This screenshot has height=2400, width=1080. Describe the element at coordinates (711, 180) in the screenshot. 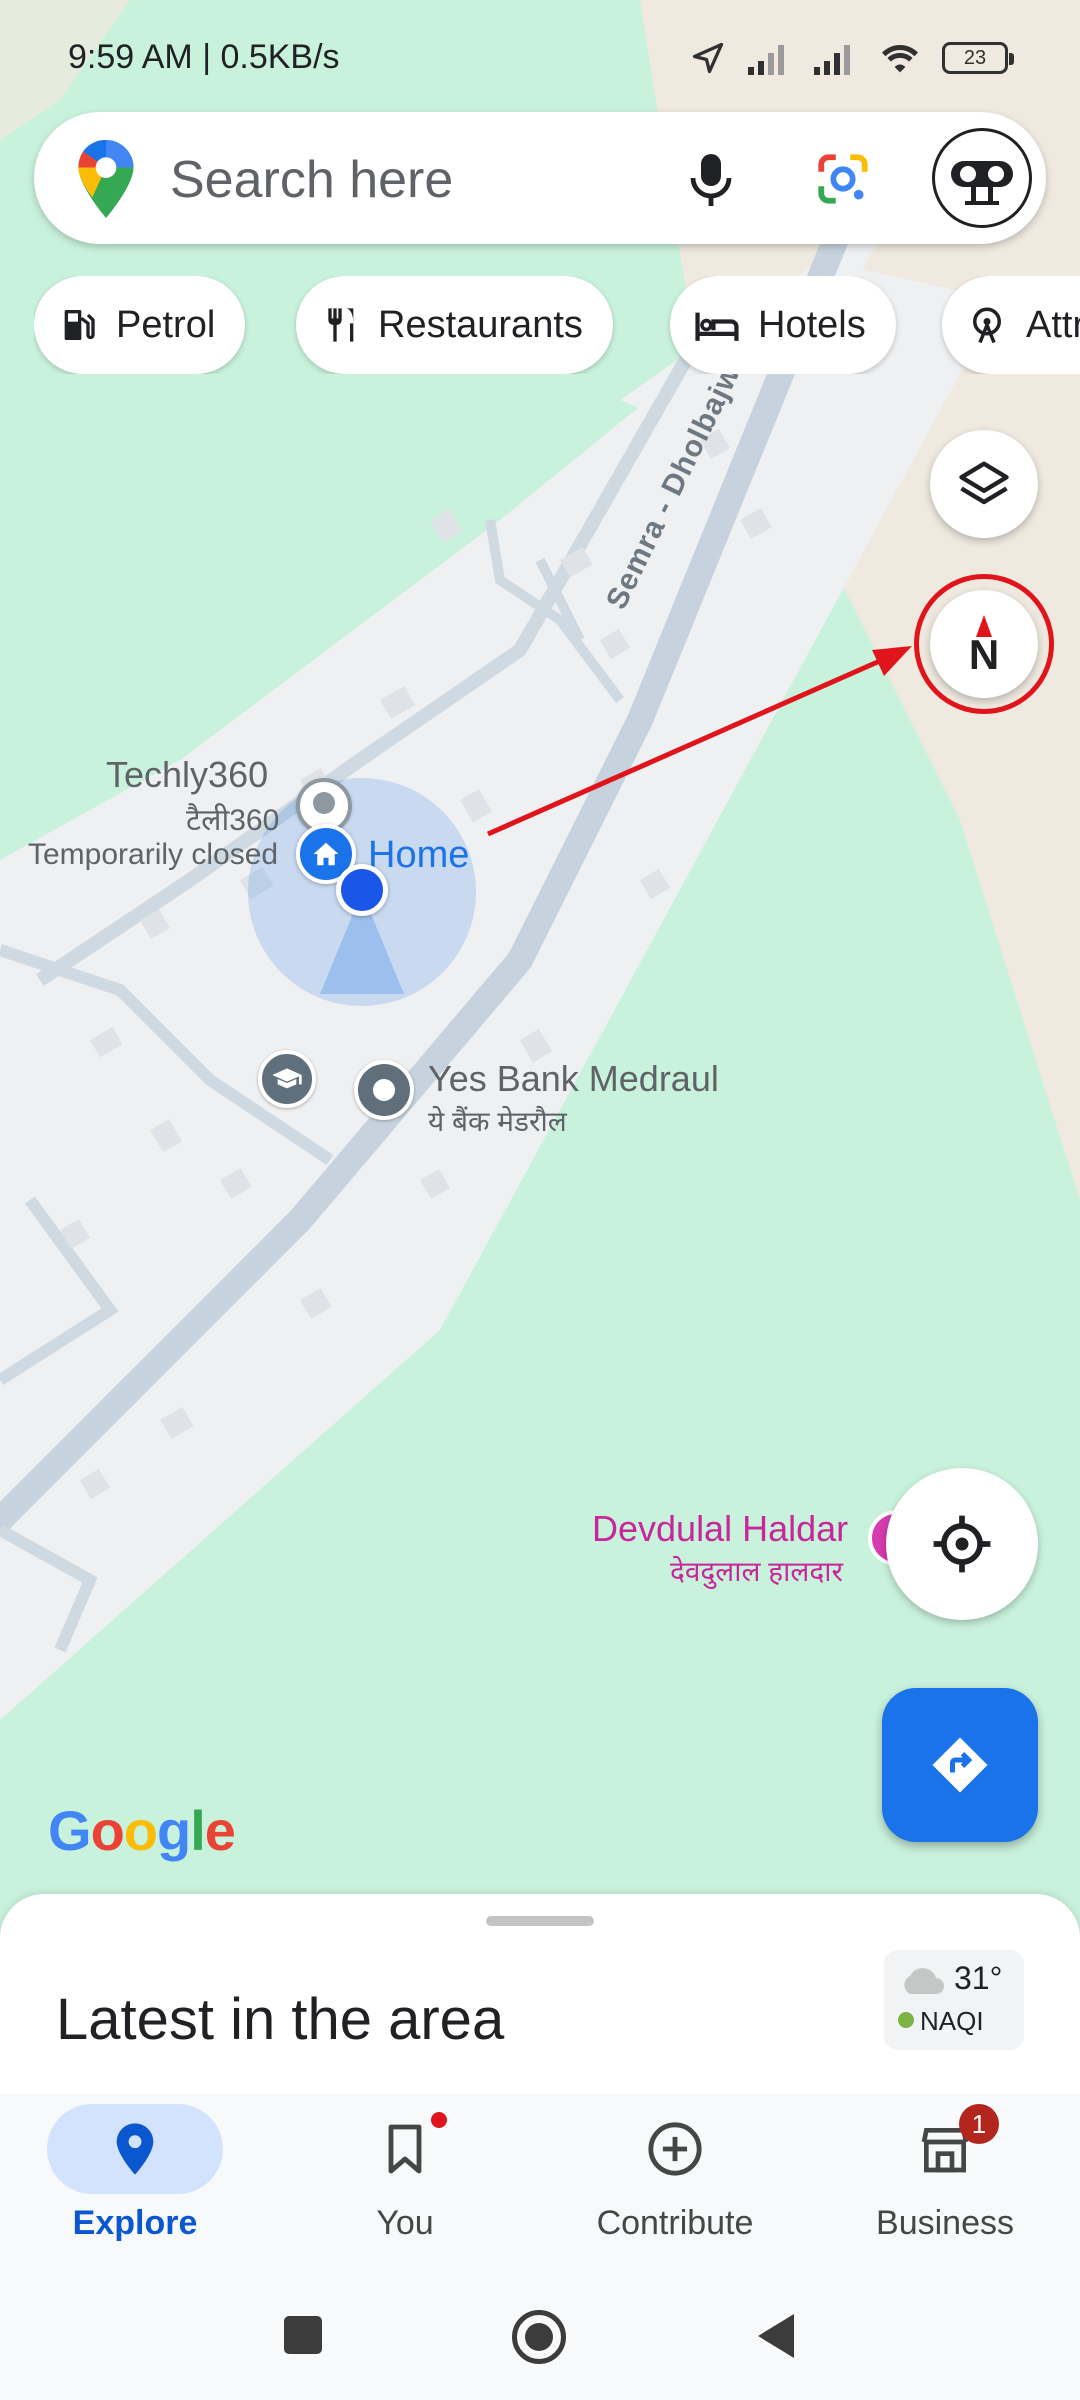

I see `microphone-icon` at that location.